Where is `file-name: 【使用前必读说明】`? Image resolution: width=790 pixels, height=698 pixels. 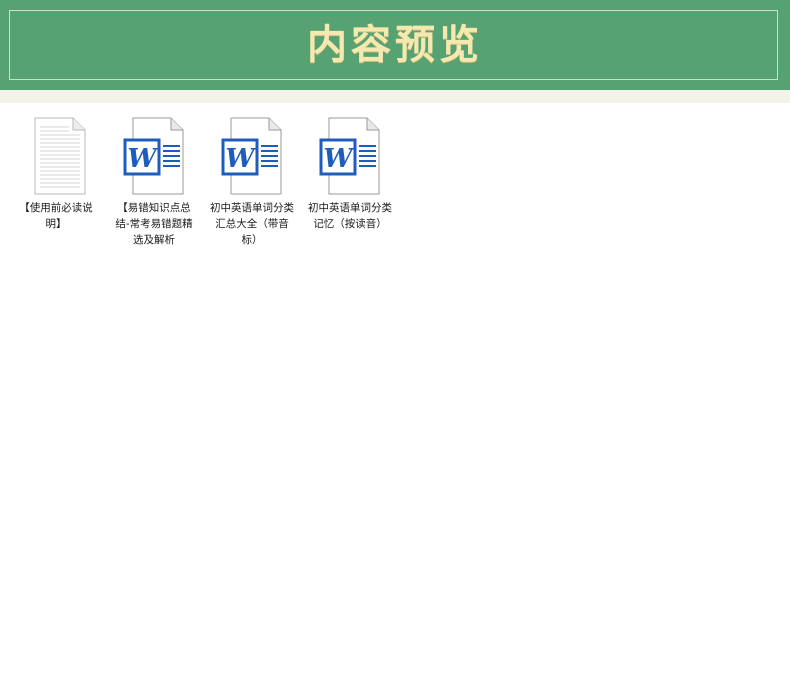 file-name: 【使用前必读说明】 is located at coordinates (56, 216).